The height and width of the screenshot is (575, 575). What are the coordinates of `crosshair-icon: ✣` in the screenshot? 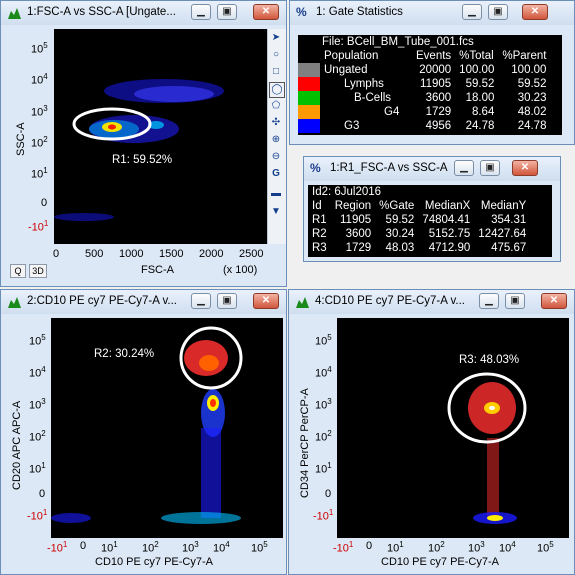 It's located at (276, 123).